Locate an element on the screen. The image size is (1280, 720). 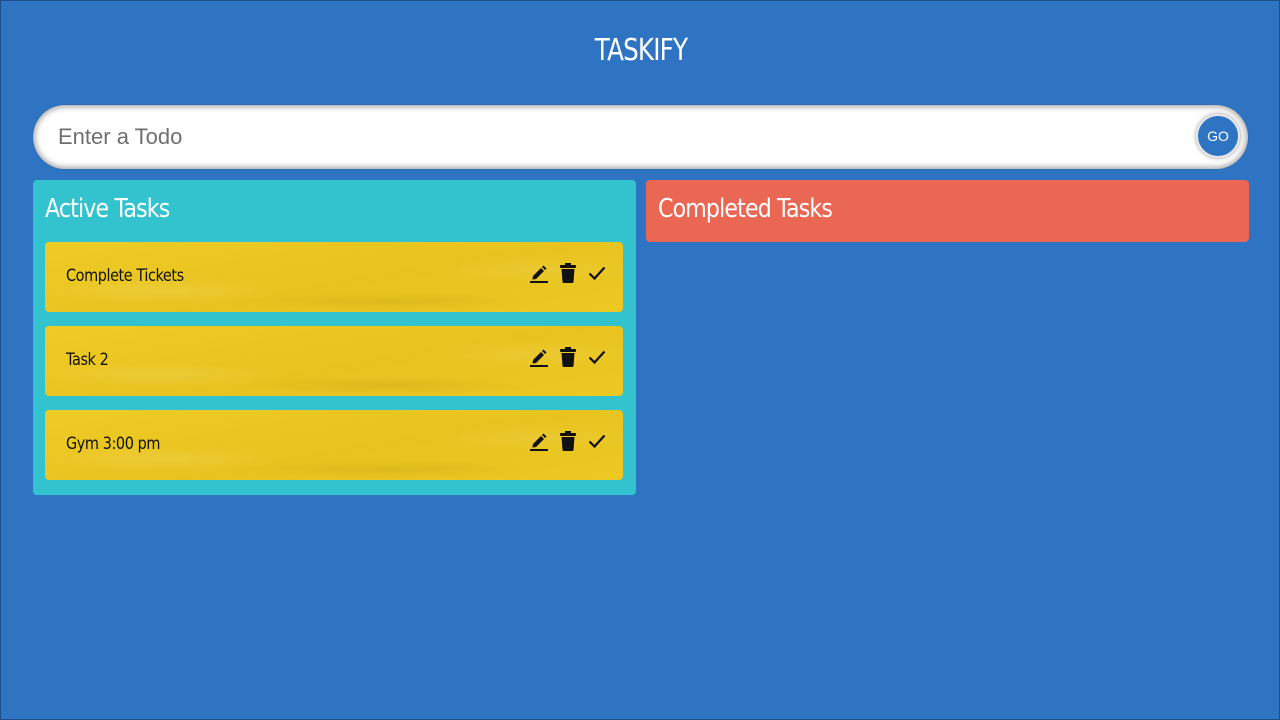
todo-input is located at coordinates (640, 137).